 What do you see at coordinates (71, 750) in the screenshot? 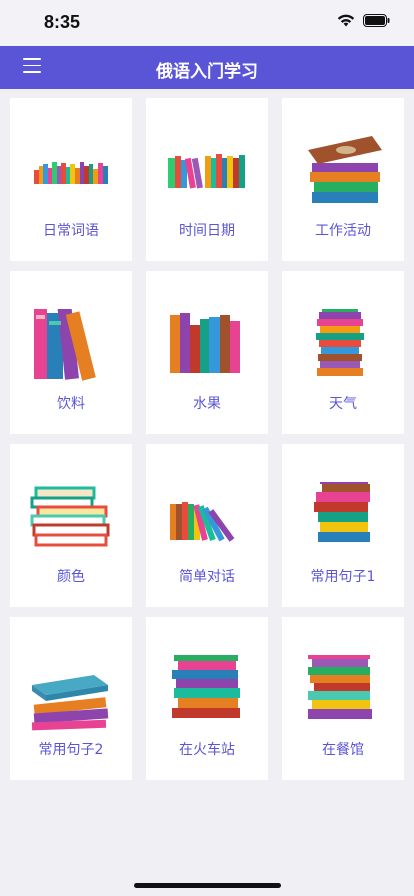
I see `category-label: 常用句子2` at bounding box center [71, 750].